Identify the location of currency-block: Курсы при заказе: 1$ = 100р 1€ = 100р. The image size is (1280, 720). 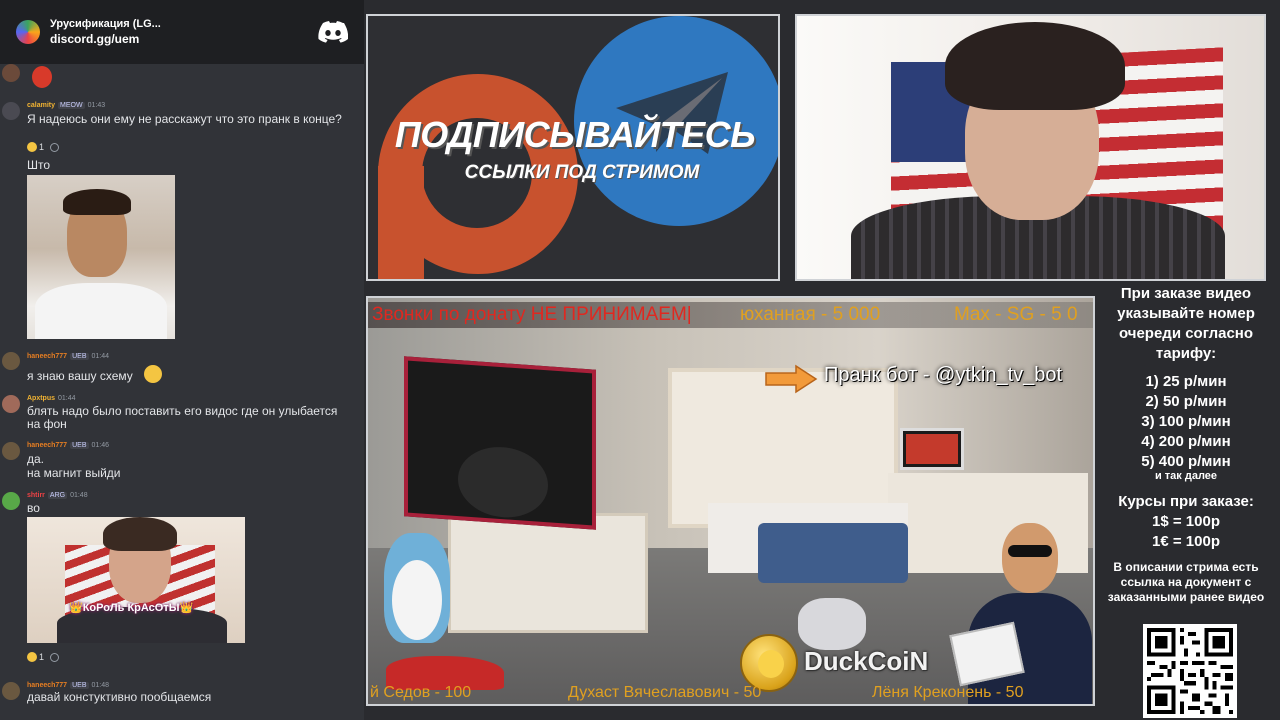
(1186, 522).